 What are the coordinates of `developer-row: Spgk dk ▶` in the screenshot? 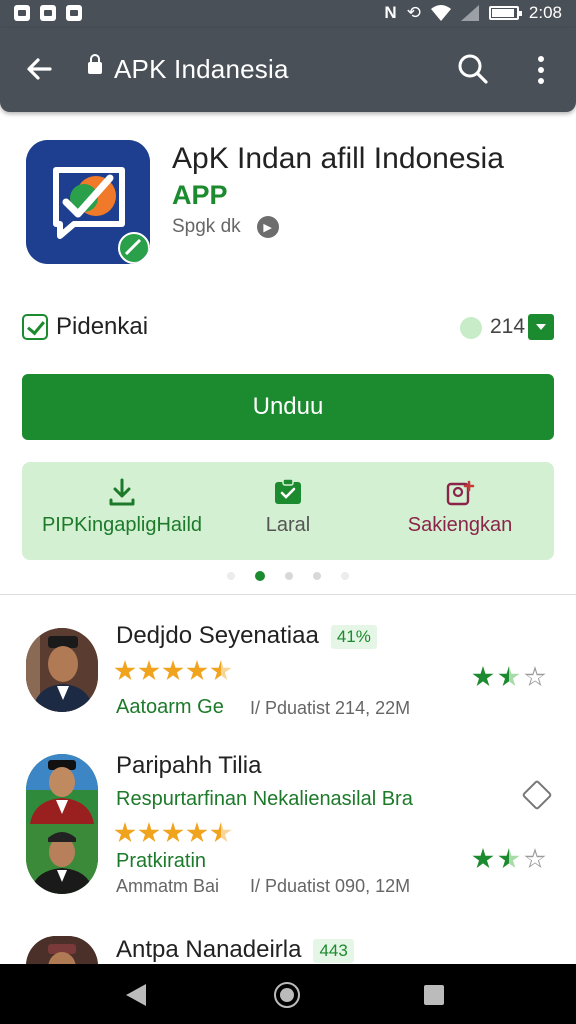 It's located at (225, 227).